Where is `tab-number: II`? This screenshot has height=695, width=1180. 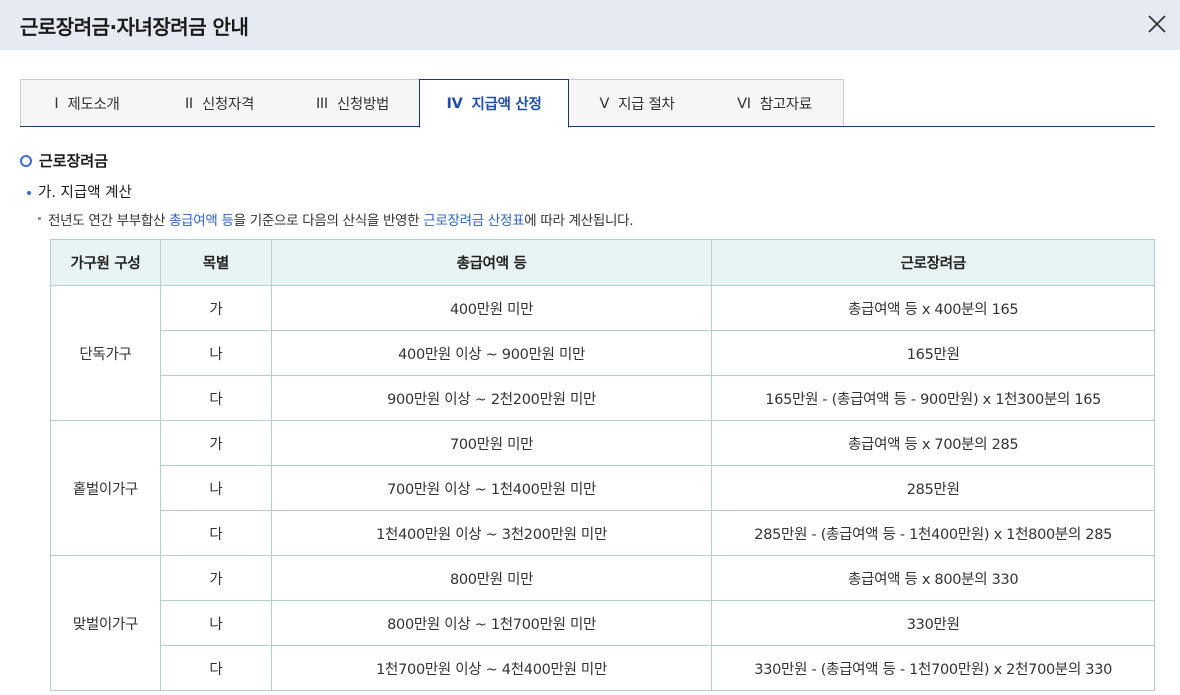
tab-number: II is located at coordinates (188, 103).